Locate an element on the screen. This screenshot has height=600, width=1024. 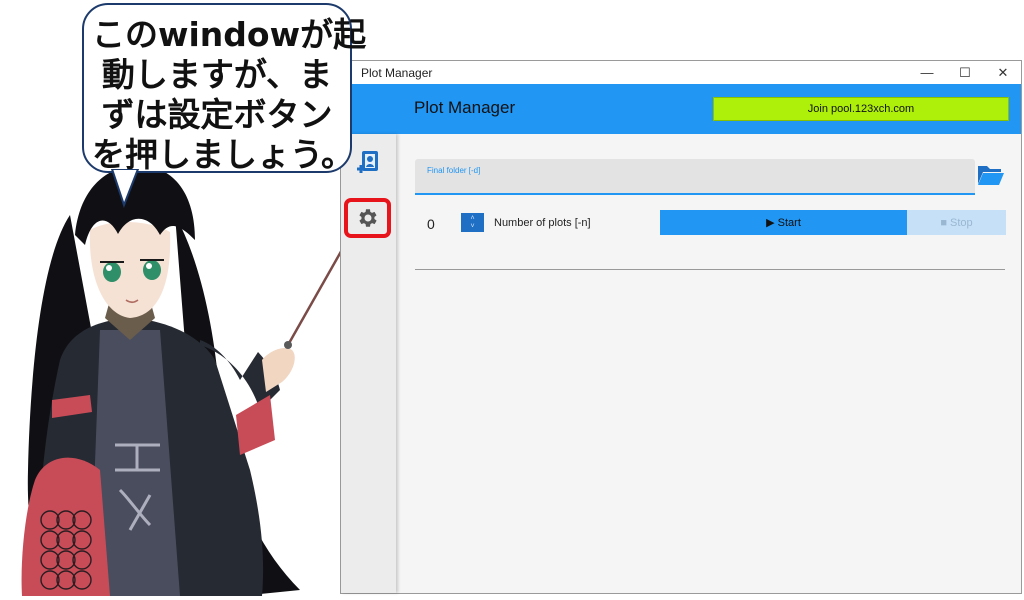
sidebar-item-plots is located at coordinates (368, 163).